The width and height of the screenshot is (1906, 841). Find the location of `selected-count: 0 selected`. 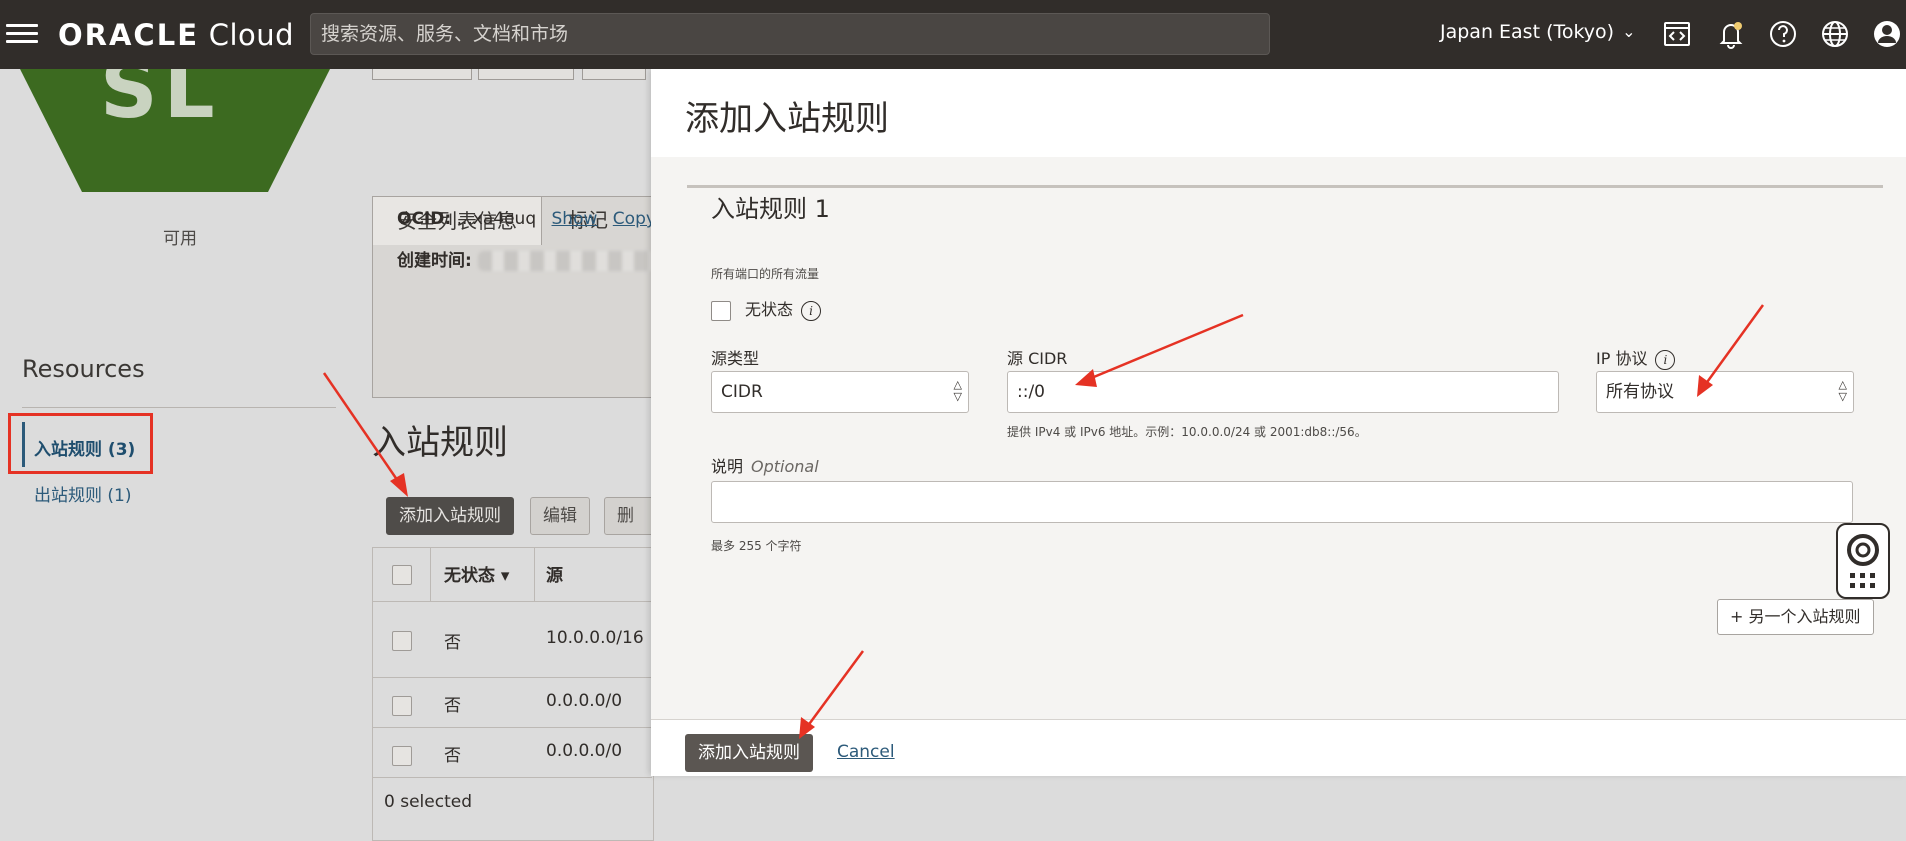

selected-count: 0 selected is located at coordinates (428, 802).